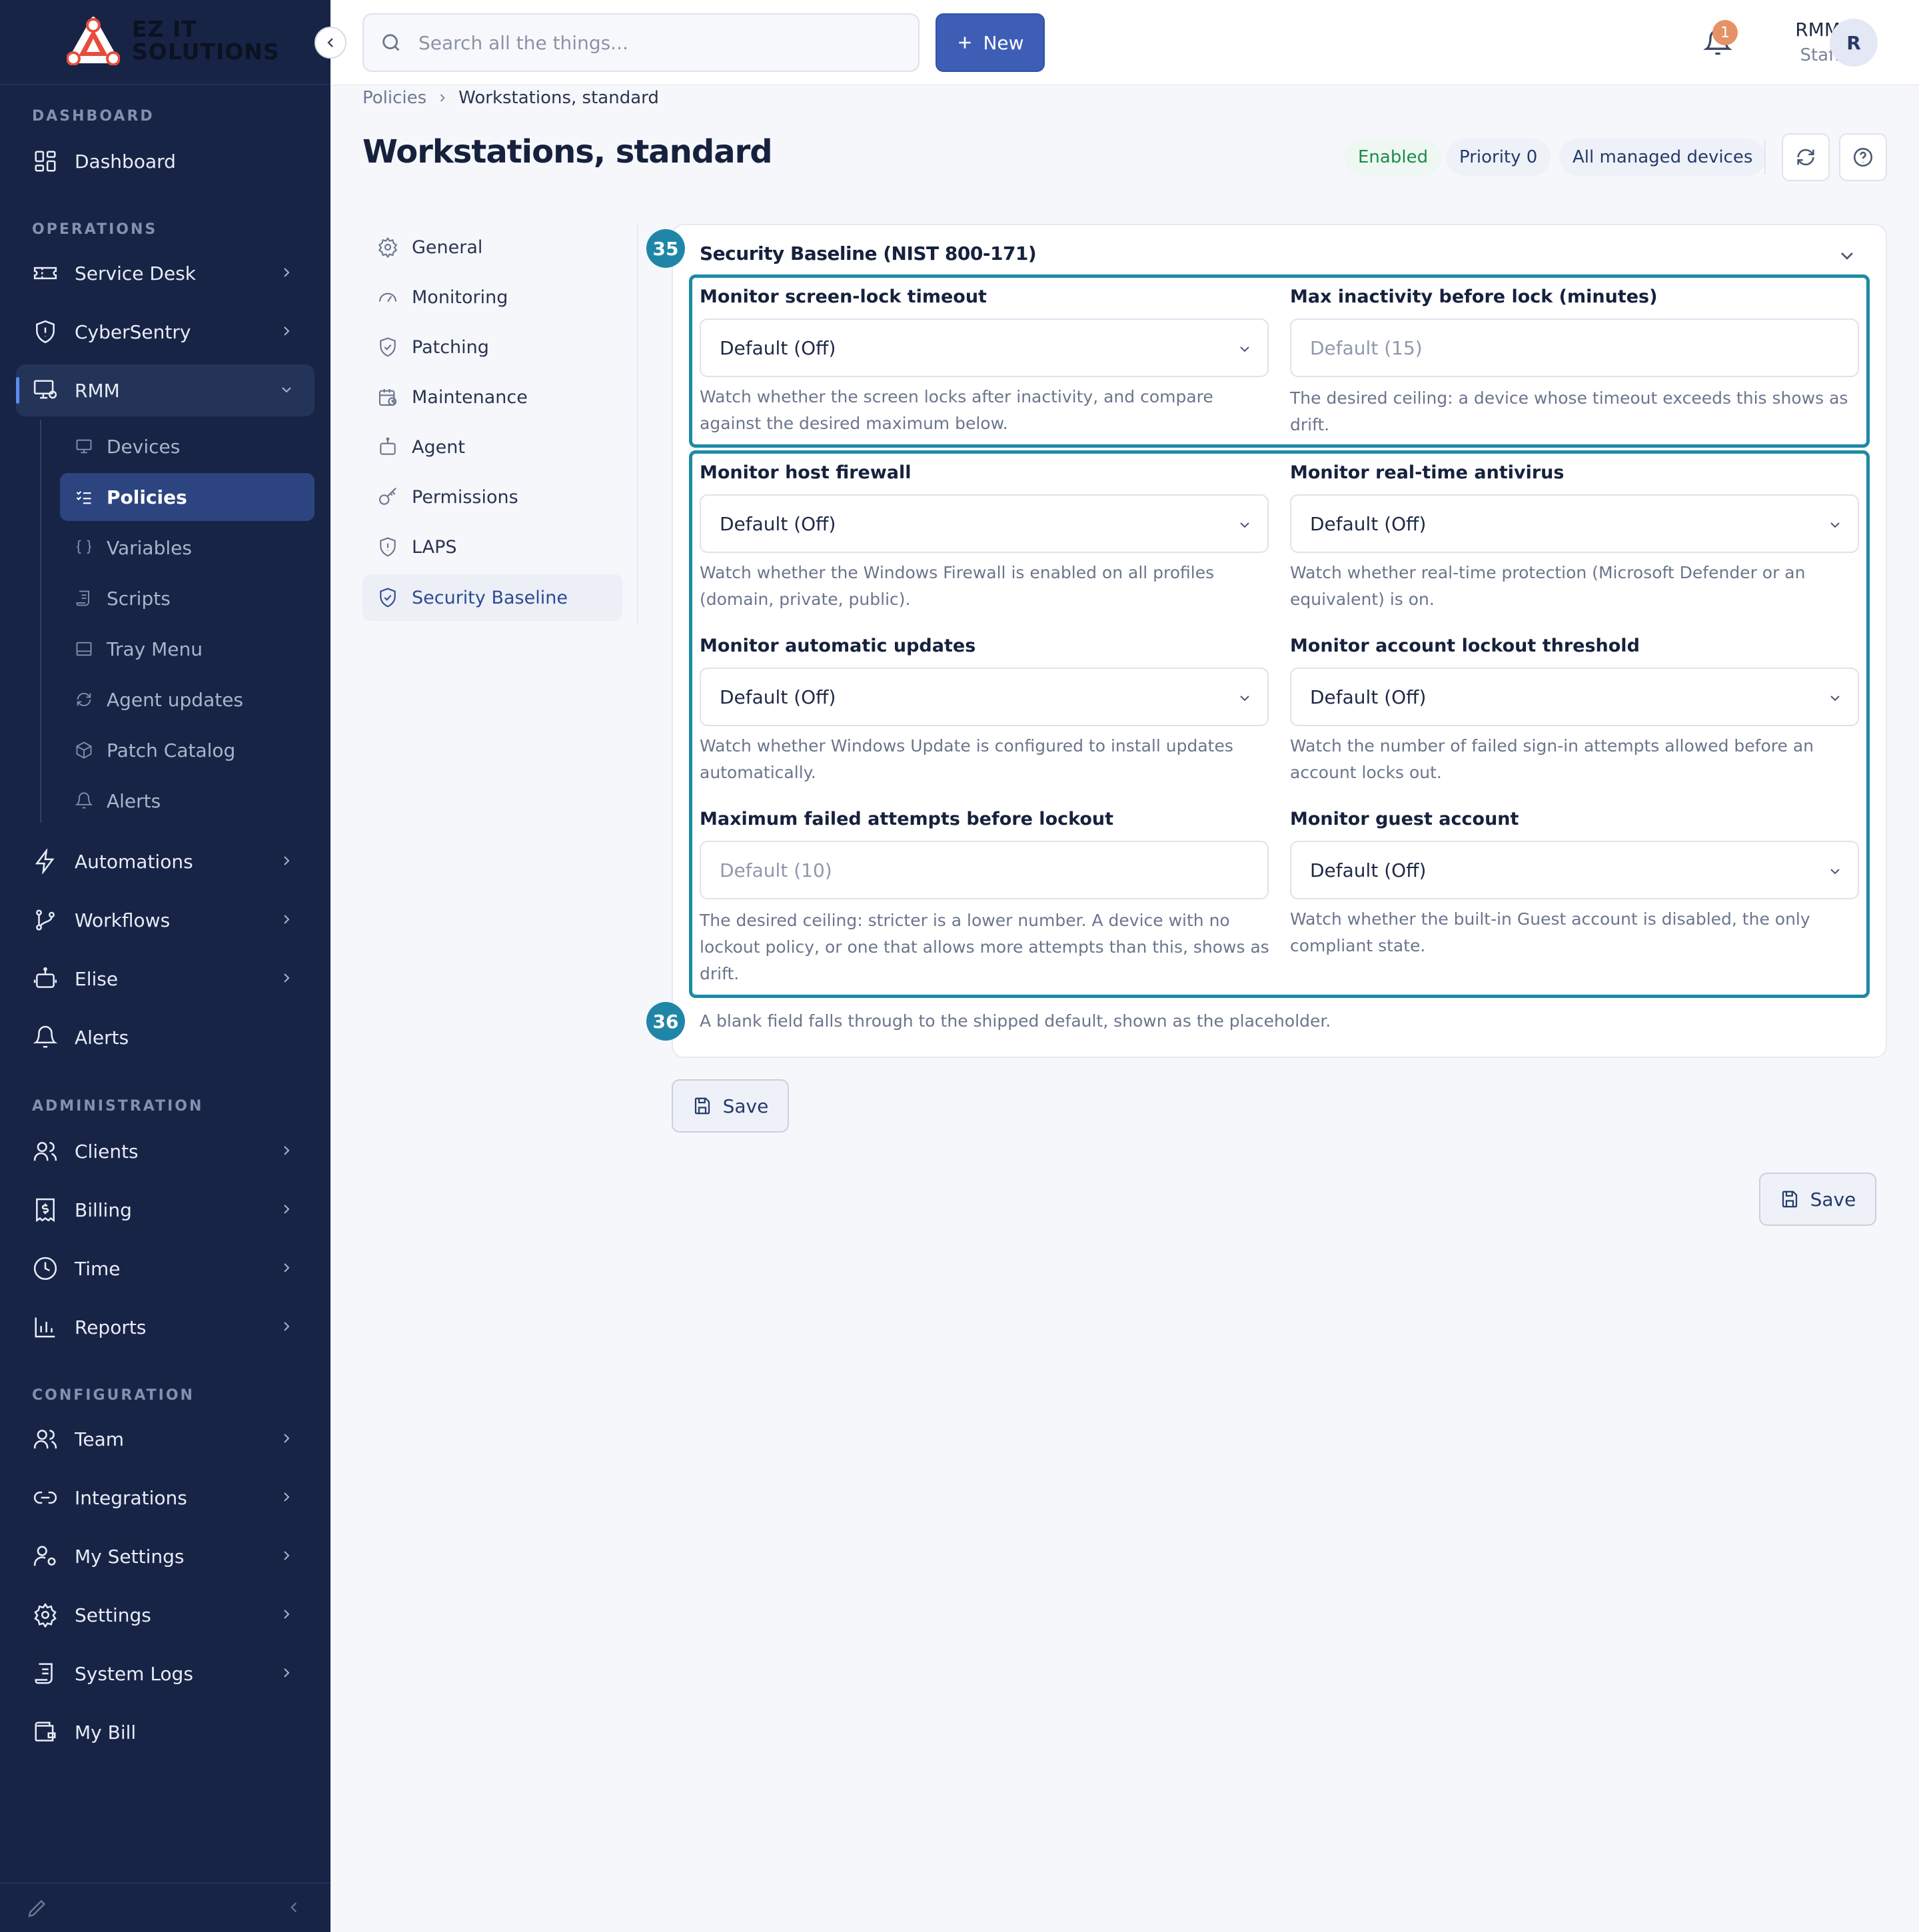 The height and width of the screenshot is (1932, 1919). I want to click on log-scroll-icon, so click(45, 1673).